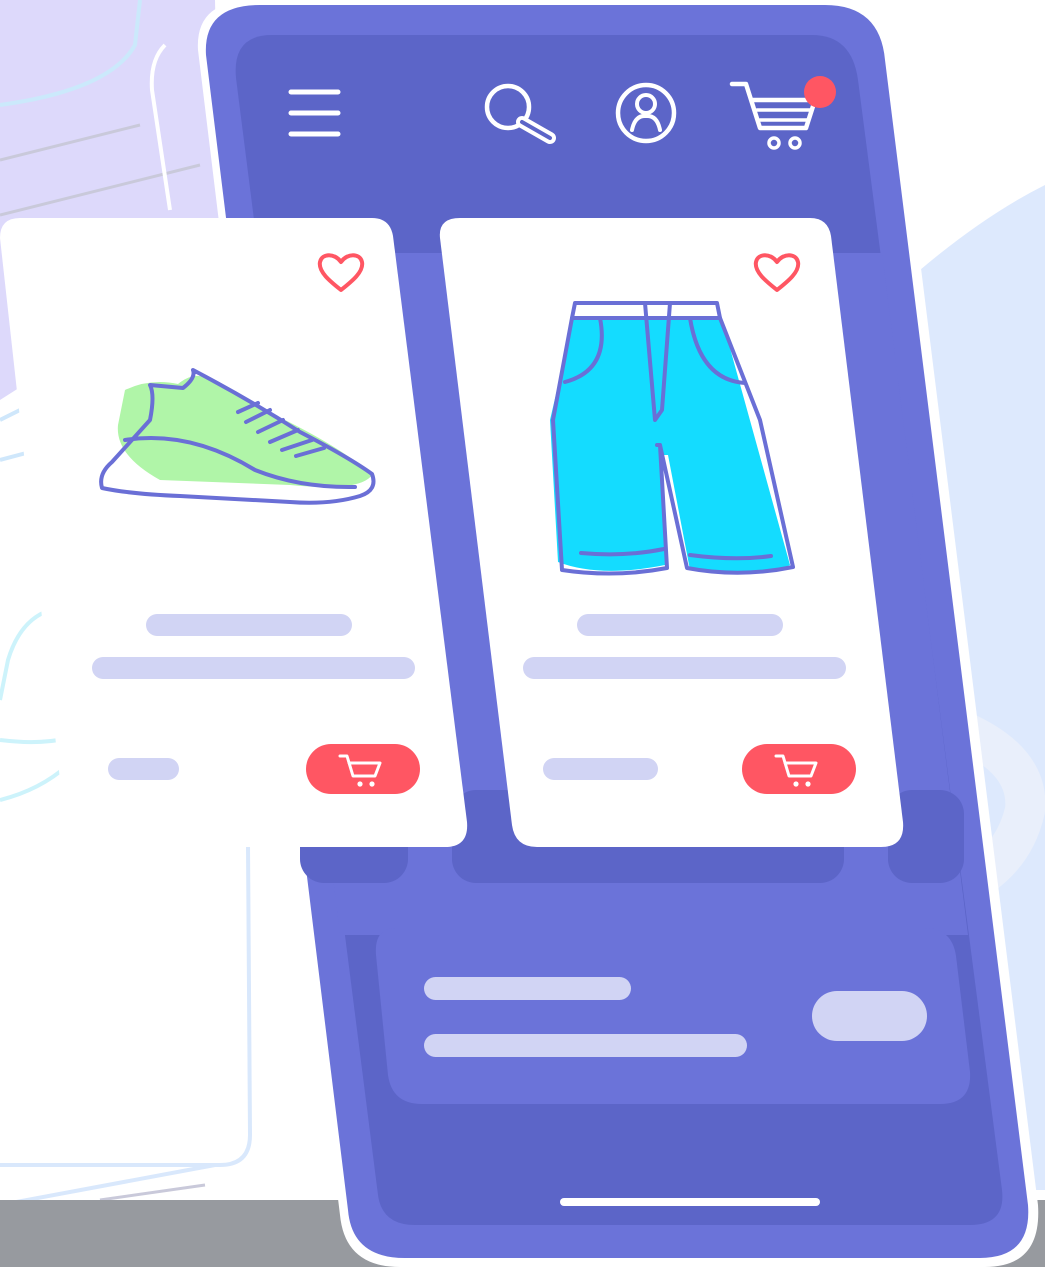 The height and width of the screenshot is (1267, 1045). What do you see at coordinates (820, 92) in the screenshot?
I see `cart-notification-badge` at bounding box center [820, 92].